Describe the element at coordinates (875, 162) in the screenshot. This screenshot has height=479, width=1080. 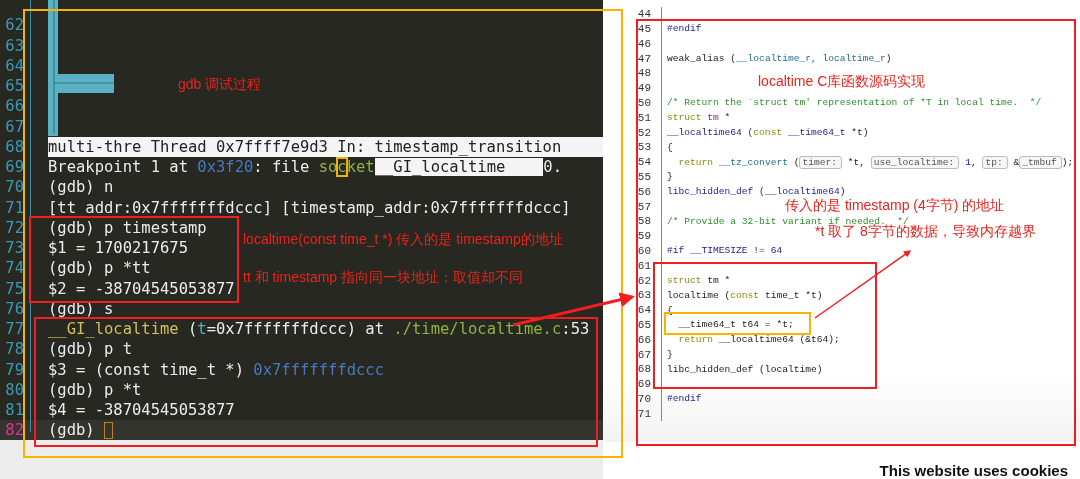
I see `code-line: return __tz_convert ( timer: *t, use_localtime: 1, tp: & _tmbuf );` at that location.